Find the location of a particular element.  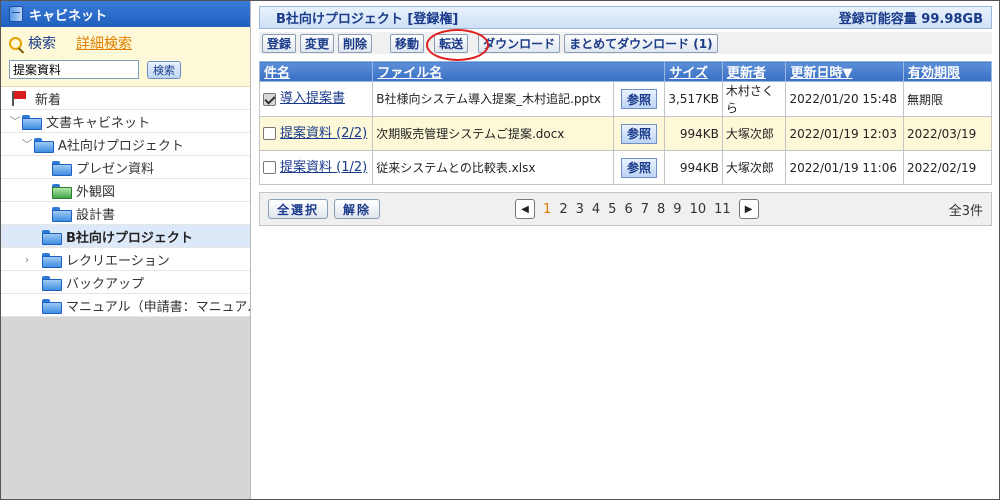

page-link: 11 is located at coordinates (722, 209).